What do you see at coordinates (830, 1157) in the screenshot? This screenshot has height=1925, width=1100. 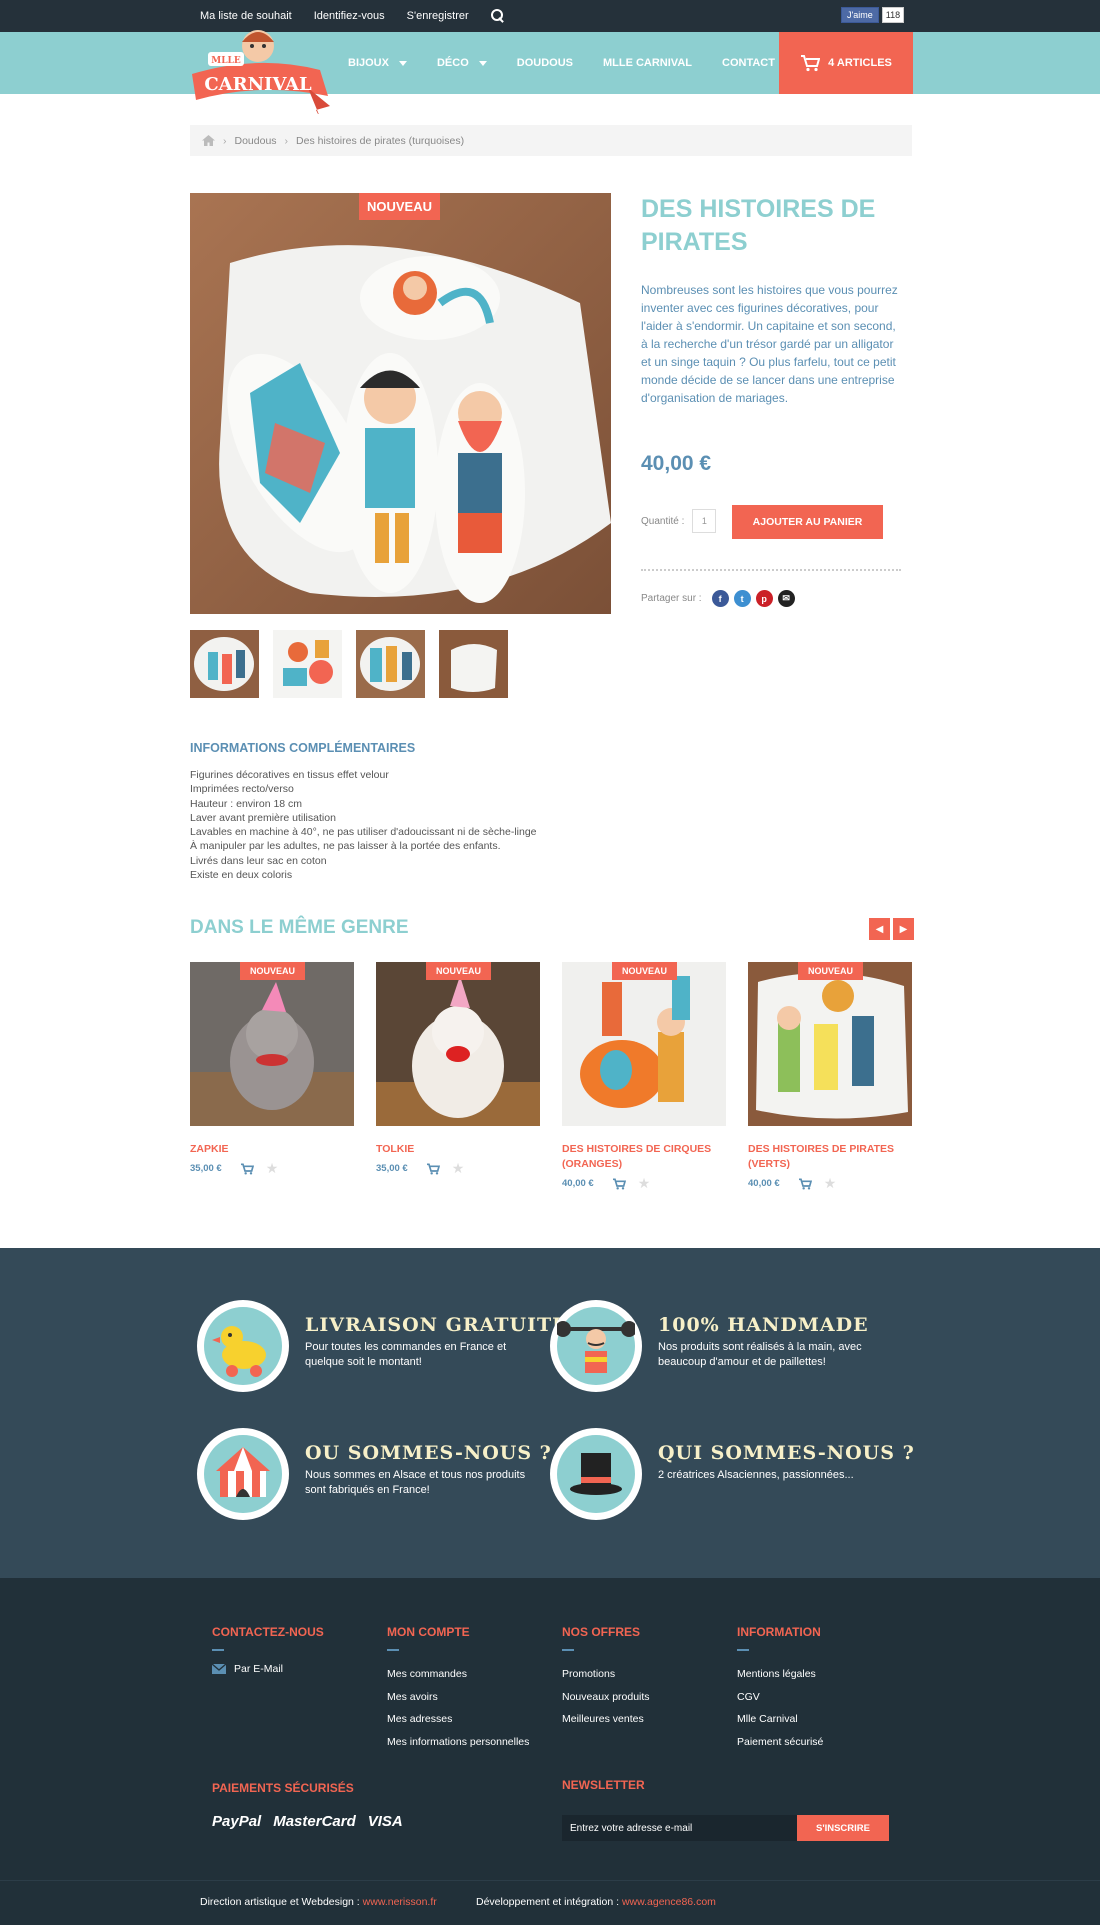 I see `product-name: DES HISTOIRES DE PIRATES (VERTS)` at bounding box center [830, 1157].